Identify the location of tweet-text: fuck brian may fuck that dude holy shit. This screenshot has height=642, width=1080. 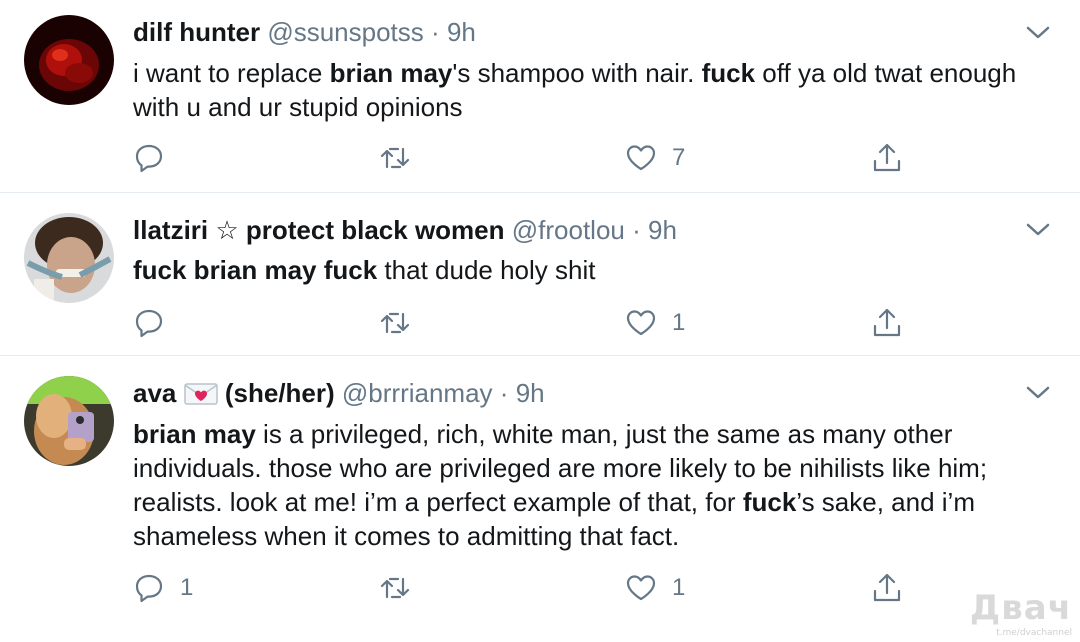
(593, 270).